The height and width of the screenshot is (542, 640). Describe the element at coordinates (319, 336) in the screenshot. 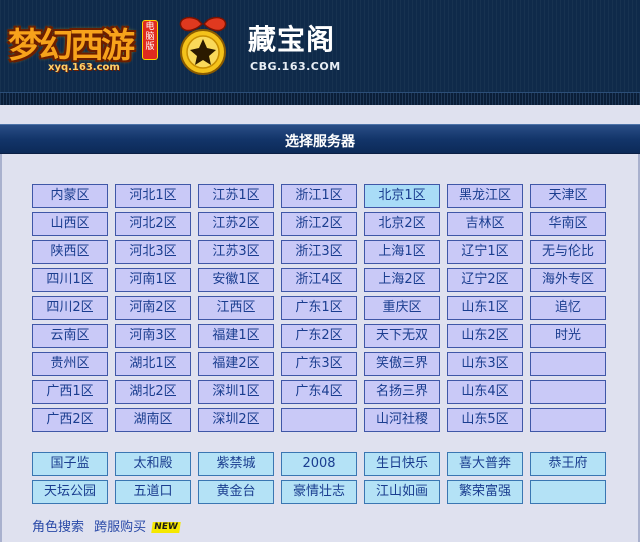

I see `server-button: 广东2区` at that location.